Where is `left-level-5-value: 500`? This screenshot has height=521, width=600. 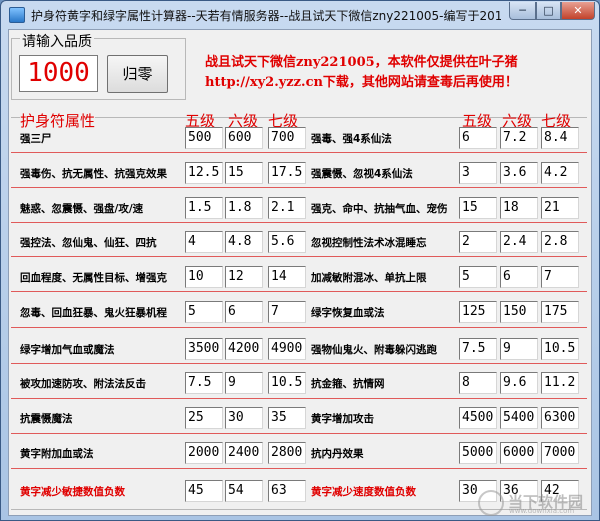 left-level-5-value: 500 is located at coordinates (204, 138).